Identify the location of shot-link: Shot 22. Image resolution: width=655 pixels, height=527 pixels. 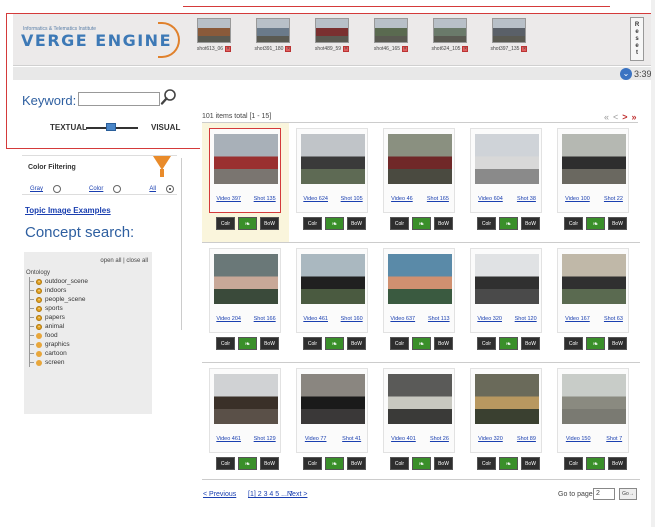
(613, 199).